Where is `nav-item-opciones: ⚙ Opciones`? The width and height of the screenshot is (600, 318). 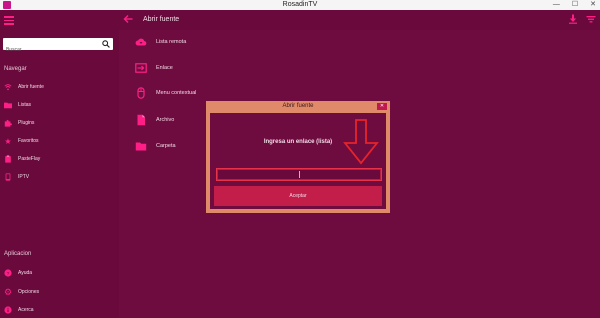
nav-item-opciones: ⚙ Opciones is located at coordinates (21, 292).